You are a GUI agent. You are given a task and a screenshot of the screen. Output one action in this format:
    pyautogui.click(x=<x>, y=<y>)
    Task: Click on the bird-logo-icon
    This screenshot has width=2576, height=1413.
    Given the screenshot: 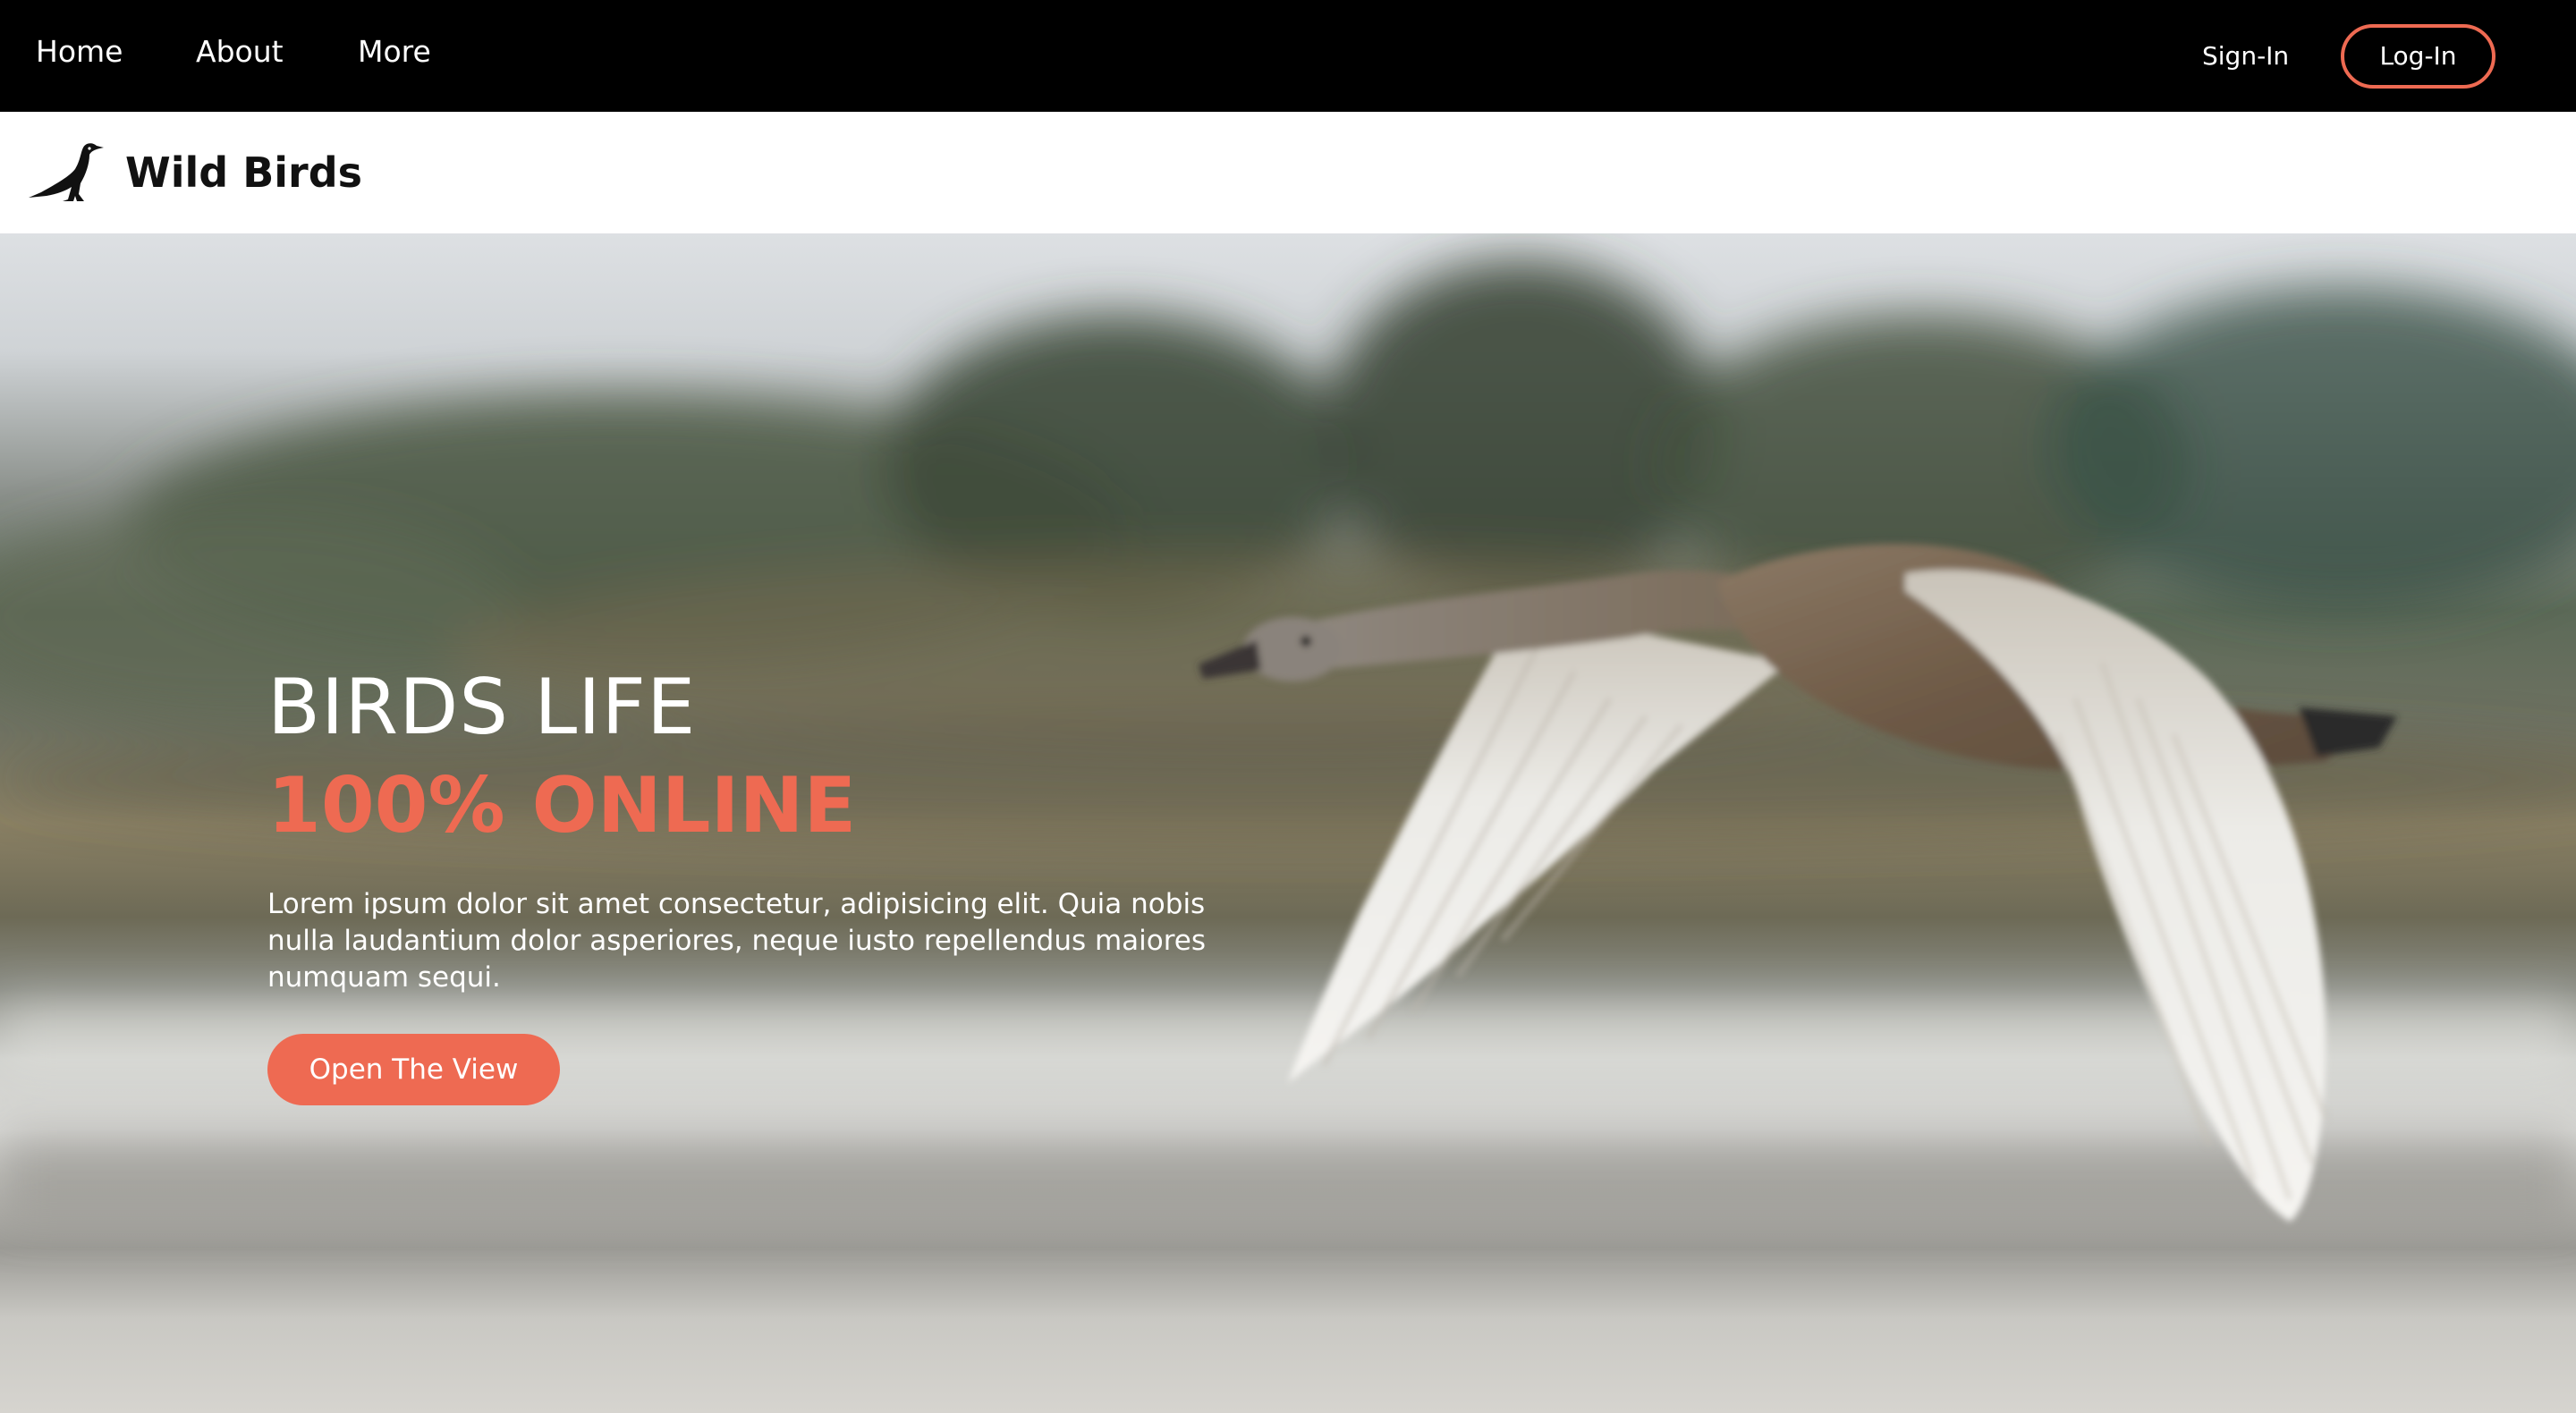 What is the action you would take?
    pyautogui.click(x=67, y=172)
    